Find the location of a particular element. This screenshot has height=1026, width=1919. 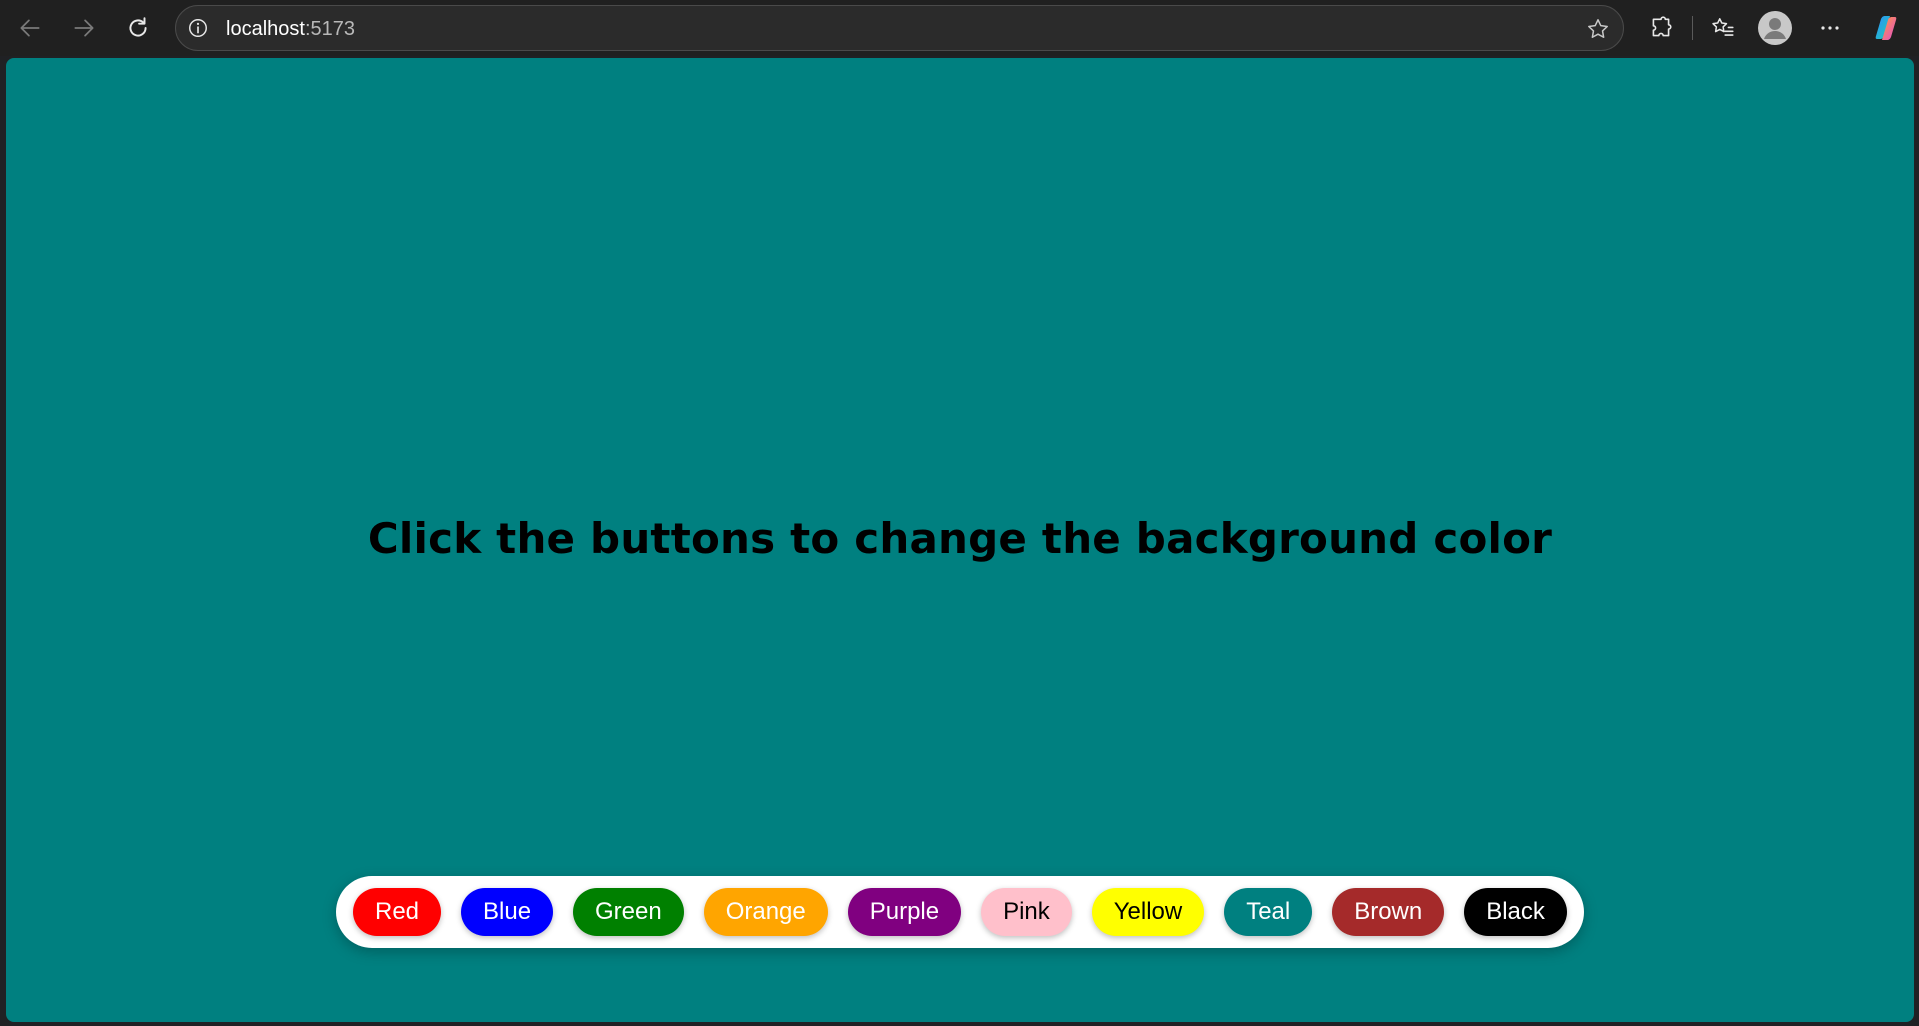

star-icon is located at coordinates (1598, 29).